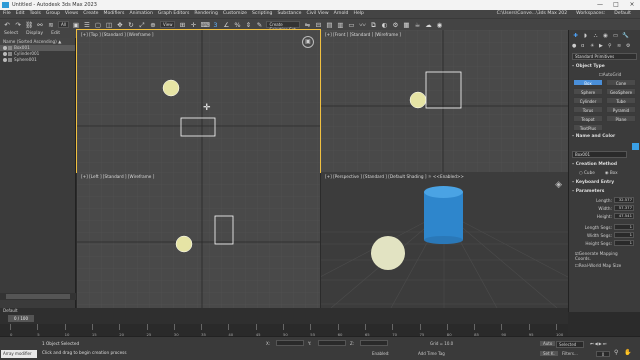 The height and width of the screenshot is (360, 640). What do you see at coordinates (308, 42) in the screenshot?
I see `viewcube-icon: ▣` at bounding box center [308, 42].